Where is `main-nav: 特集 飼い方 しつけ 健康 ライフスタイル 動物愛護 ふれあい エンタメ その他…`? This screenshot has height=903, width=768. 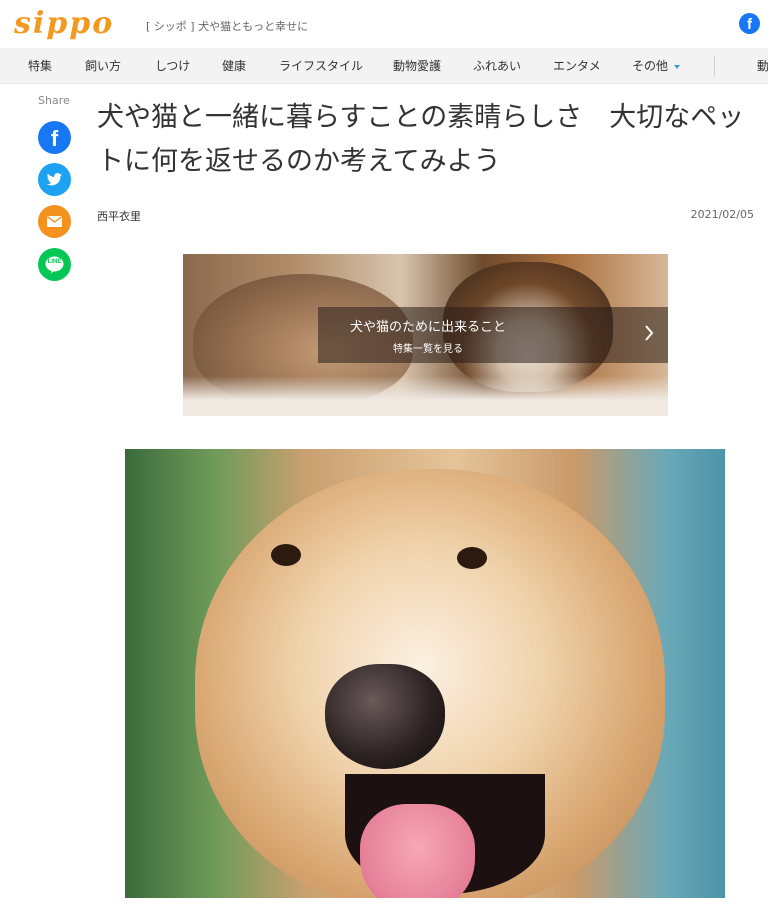
main-nav: 特集 飼い方 しつけ 健康 ライフスタイル 動物愛護 ふれあい エンタメ その他… is located at coordinates (384, 66).